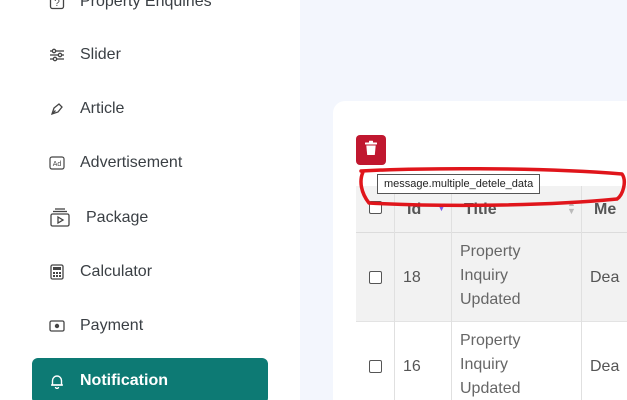  I want to click on trash-icon, so click(371, 150).